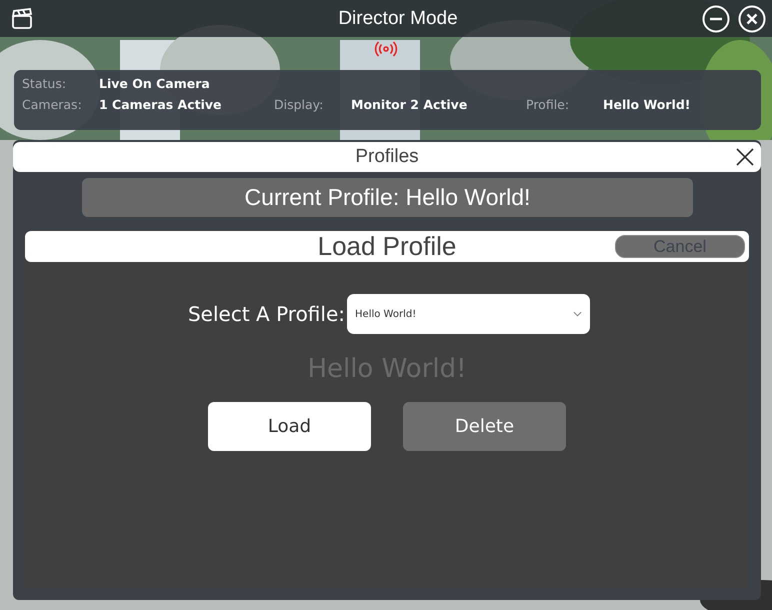 Image resolution: width=772 pixels, height=610 pixels. Describe the element at coordinates (299, 104) in the screenshot. I see `field-label: Display:` at that location.